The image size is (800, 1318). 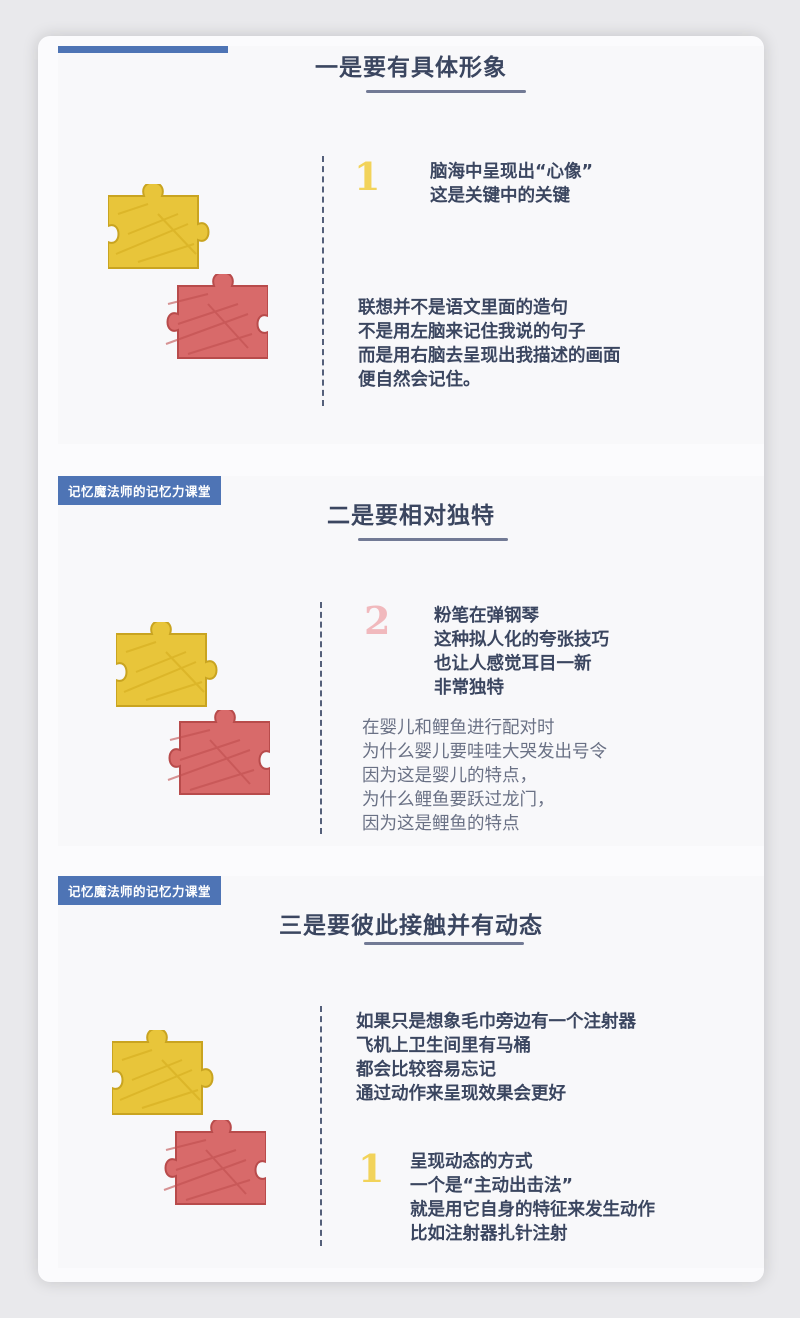 What do you see at coordinates (411, 516) in the screenshot?
I see `slide-title: 二是要相对独特` at bounding box center [411, 516].